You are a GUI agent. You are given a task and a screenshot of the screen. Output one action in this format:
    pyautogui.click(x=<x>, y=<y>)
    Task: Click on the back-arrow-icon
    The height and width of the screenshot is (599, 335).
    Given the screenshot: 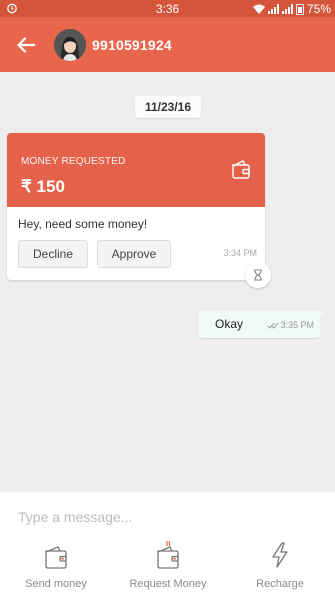 What is the action you would take?
    pyautogui.click(x=26, y=44)
    